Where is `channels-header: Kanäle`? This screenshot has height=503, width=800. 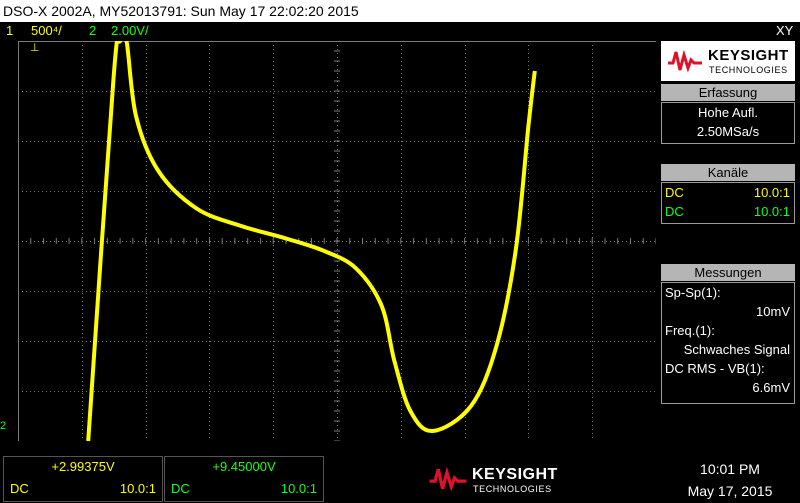 channels-header: Kanäle is located at coordinates (728, 172).